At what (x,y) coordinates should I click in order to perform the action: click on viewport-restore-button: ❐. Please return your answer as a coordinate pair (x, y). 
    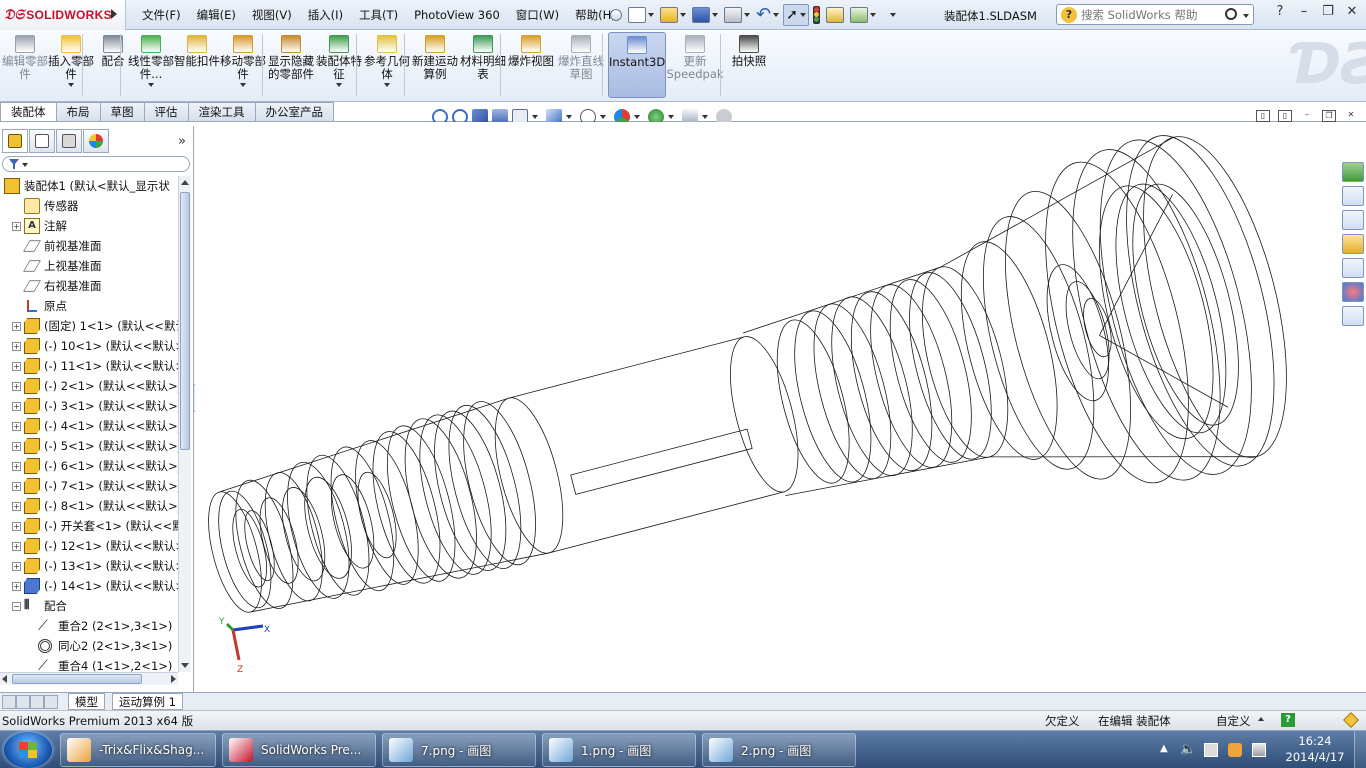
    Looking at the image, I should click on (1329, 116).